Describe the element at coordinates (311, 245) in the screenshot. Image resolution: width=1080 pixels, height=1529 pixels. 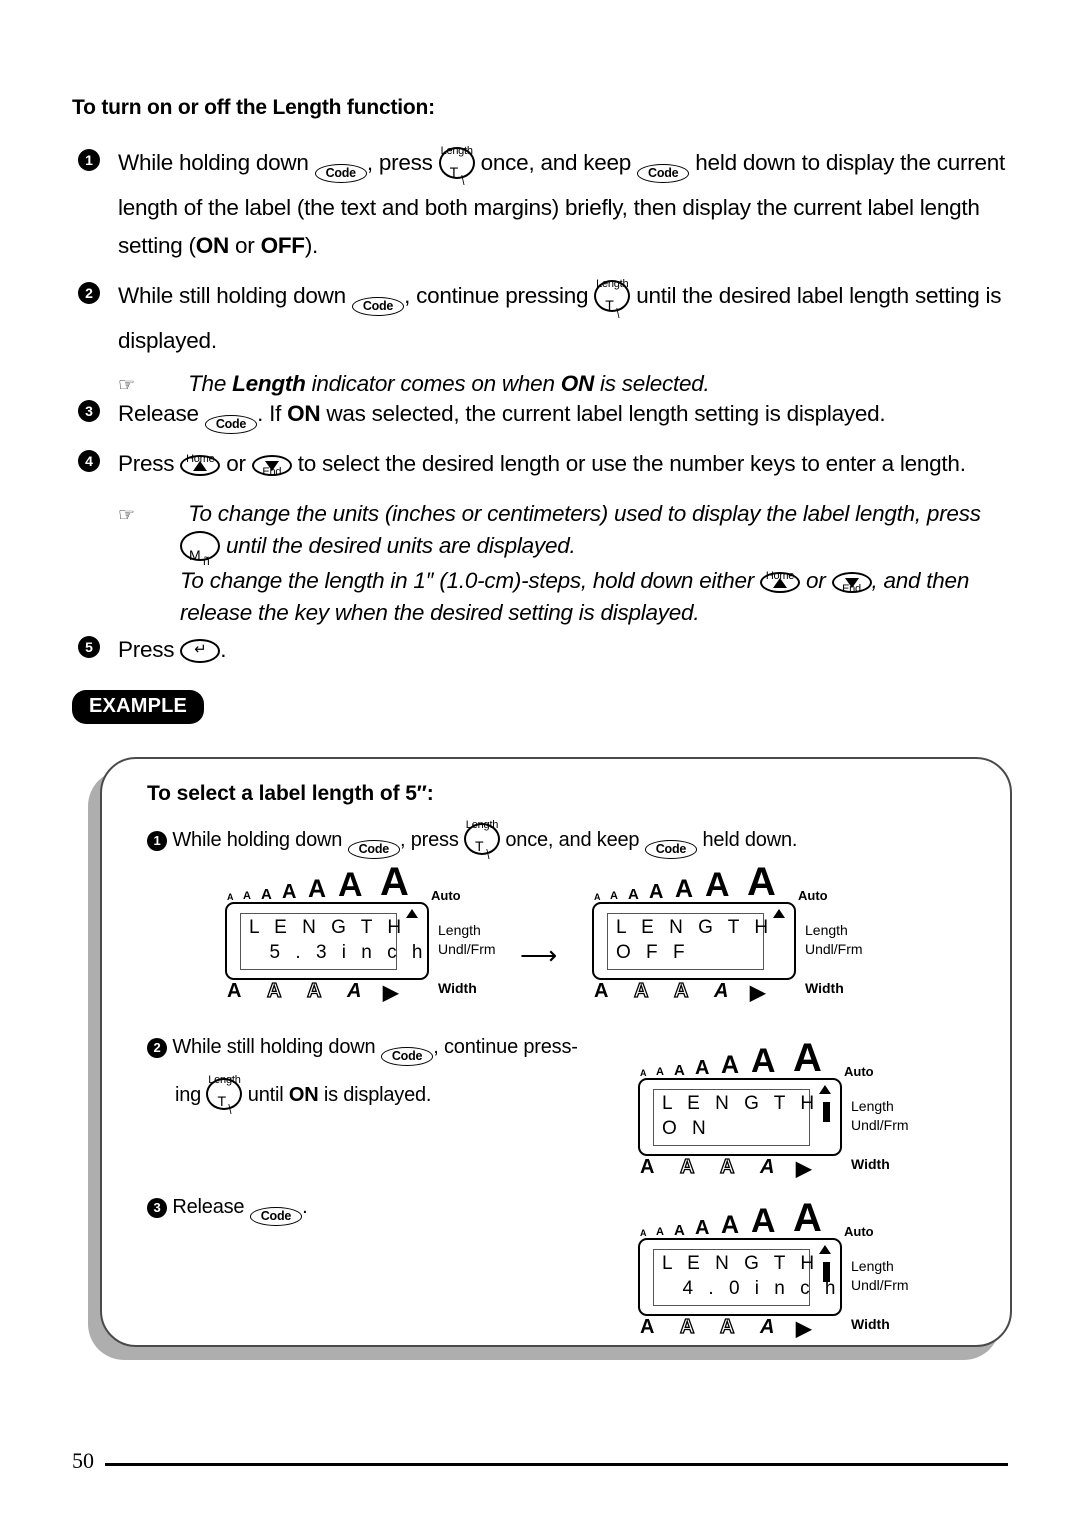
I see `step-1-text-f: ).` at that location.